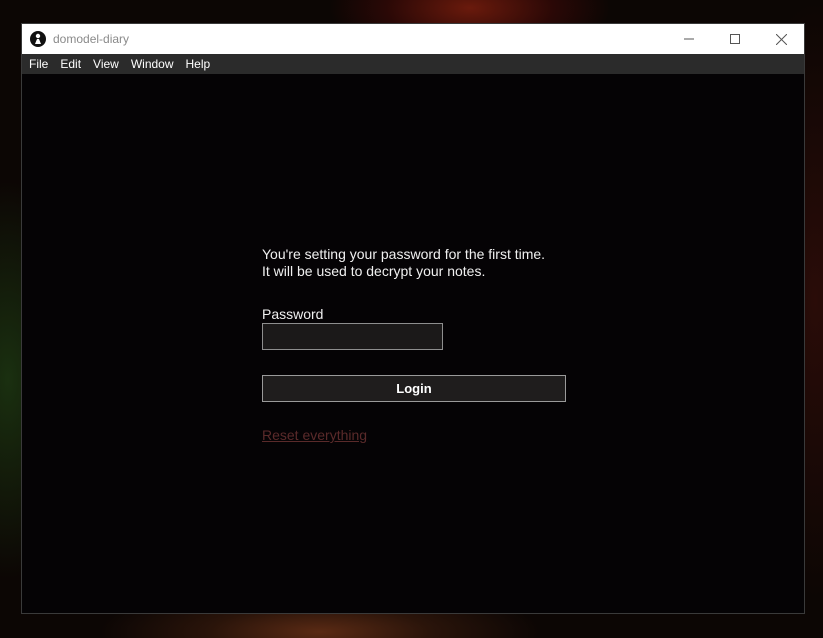 The image size is (823, 638). I want to click on window-controls, so click(735, 39).